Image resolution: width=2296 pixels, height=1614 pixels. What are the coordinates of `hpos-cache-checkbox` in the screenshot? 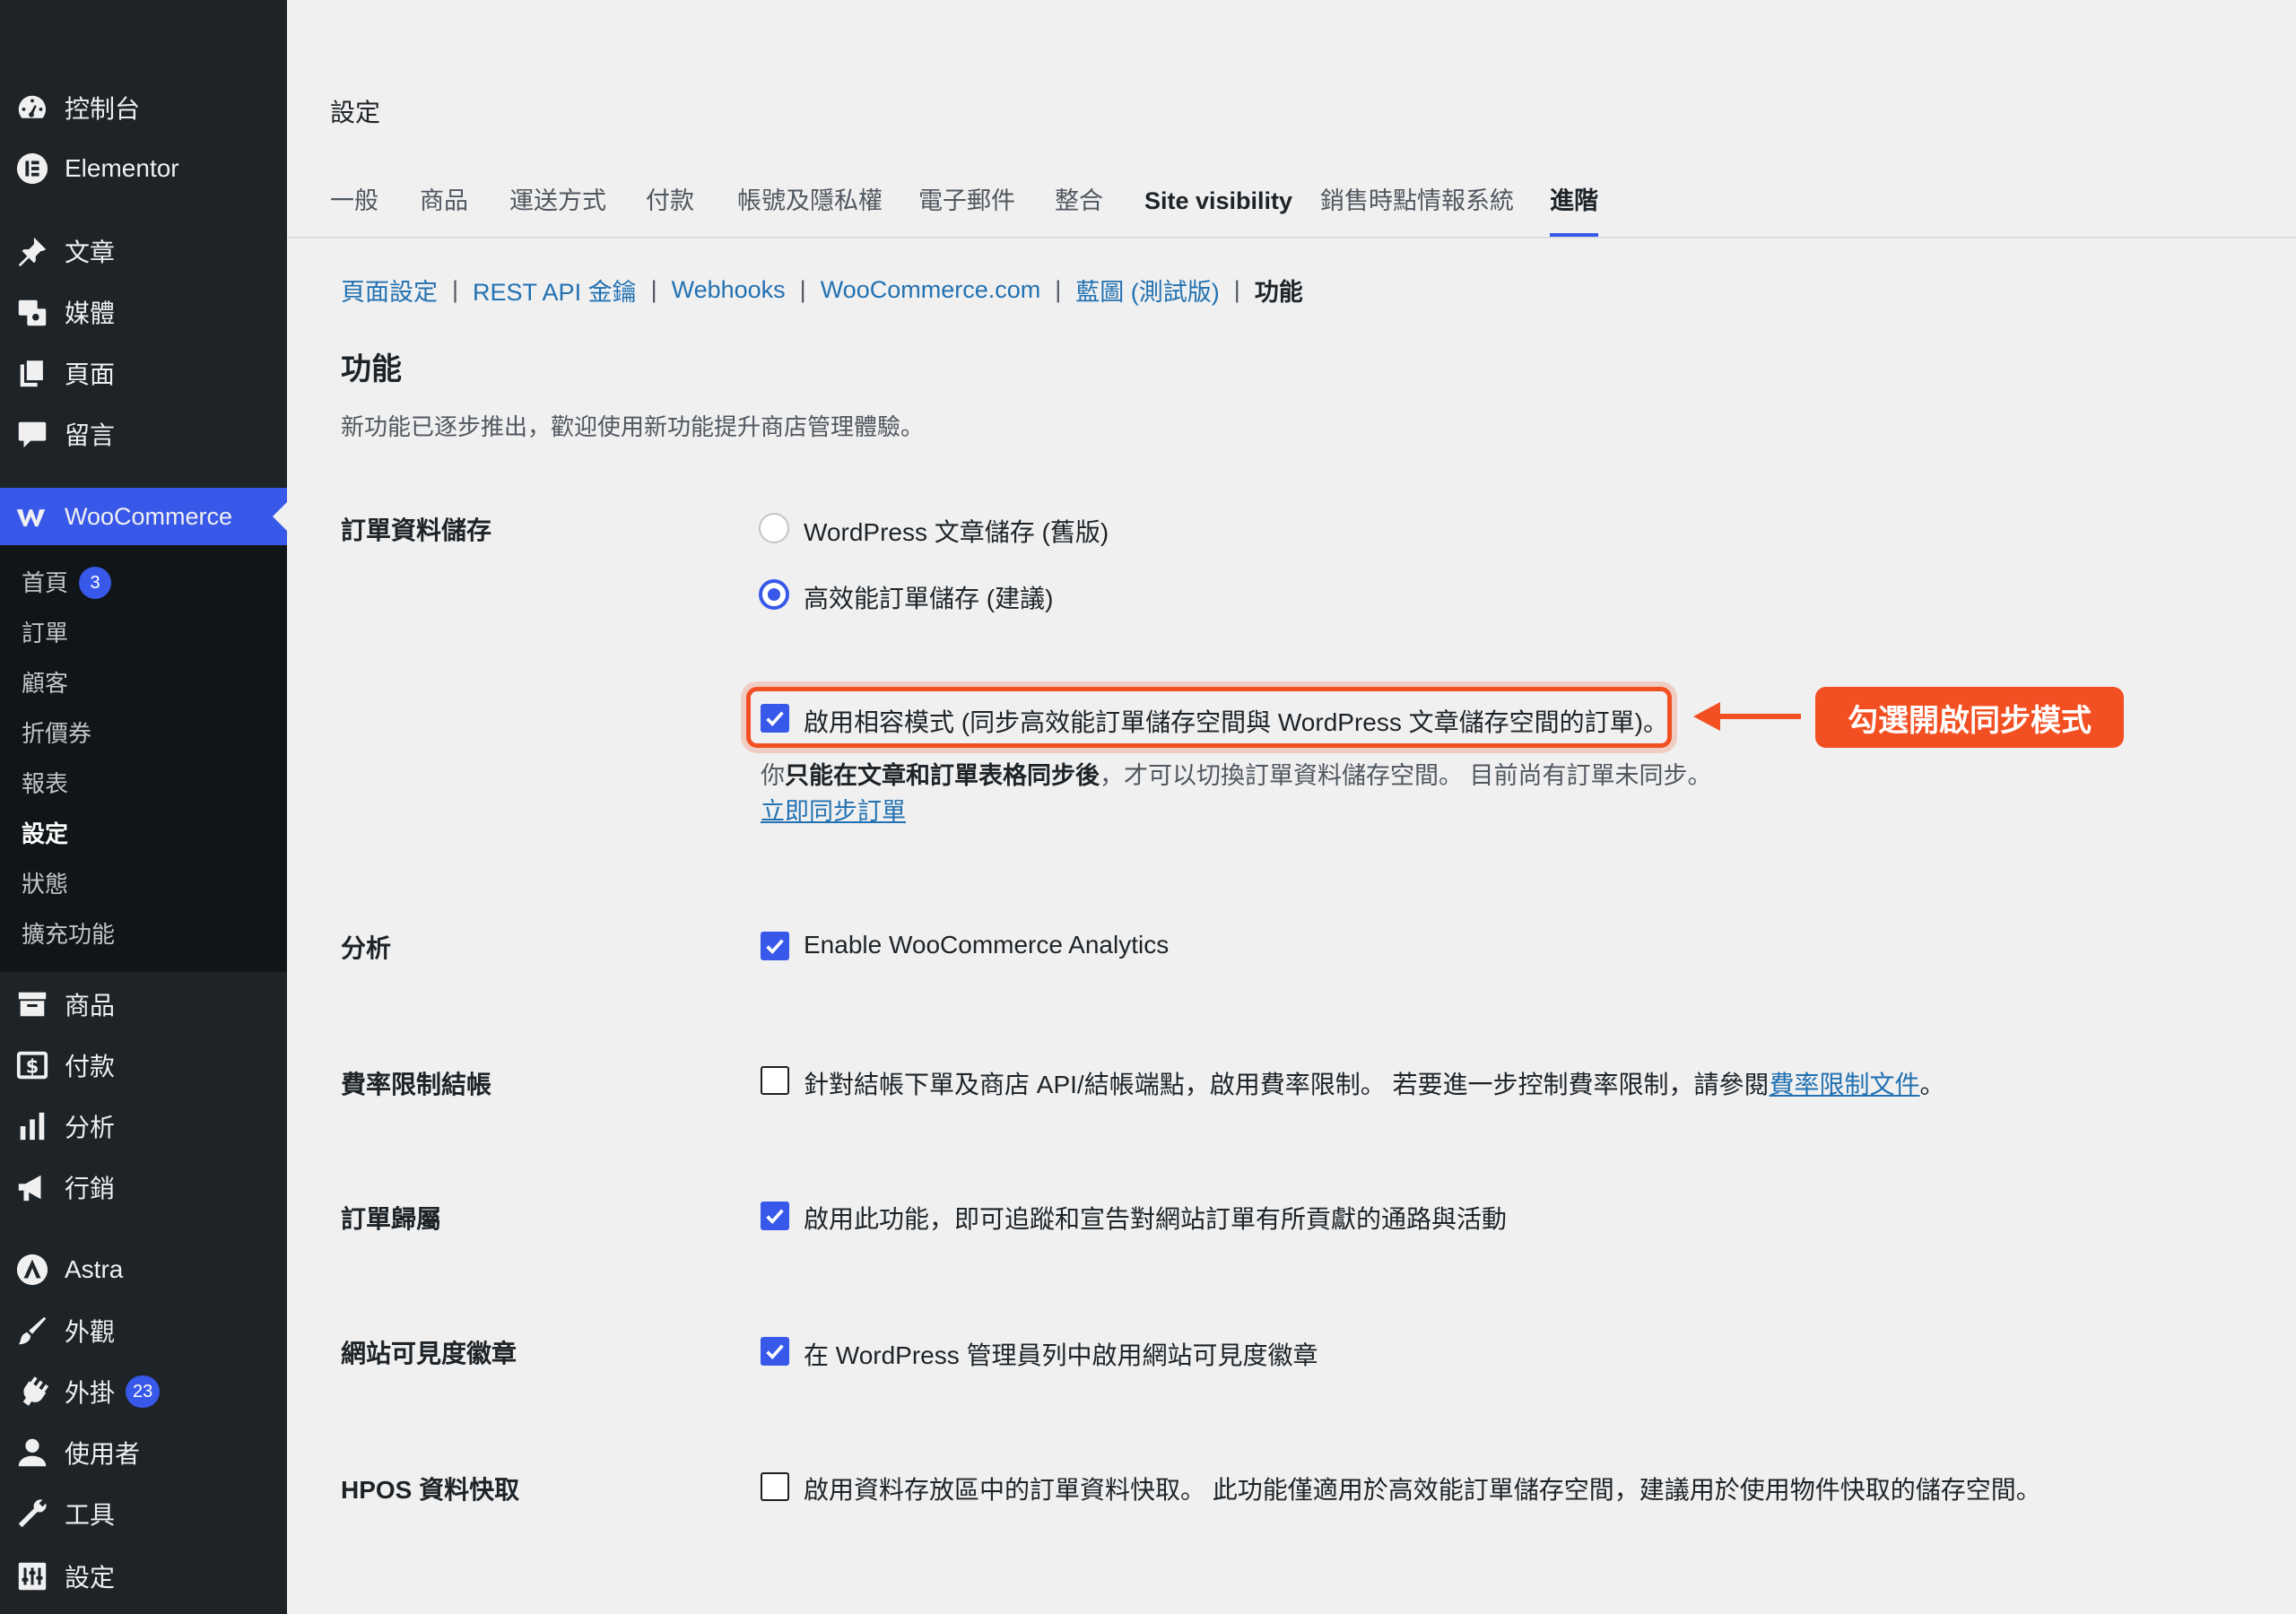 It's located at (775, 1486).